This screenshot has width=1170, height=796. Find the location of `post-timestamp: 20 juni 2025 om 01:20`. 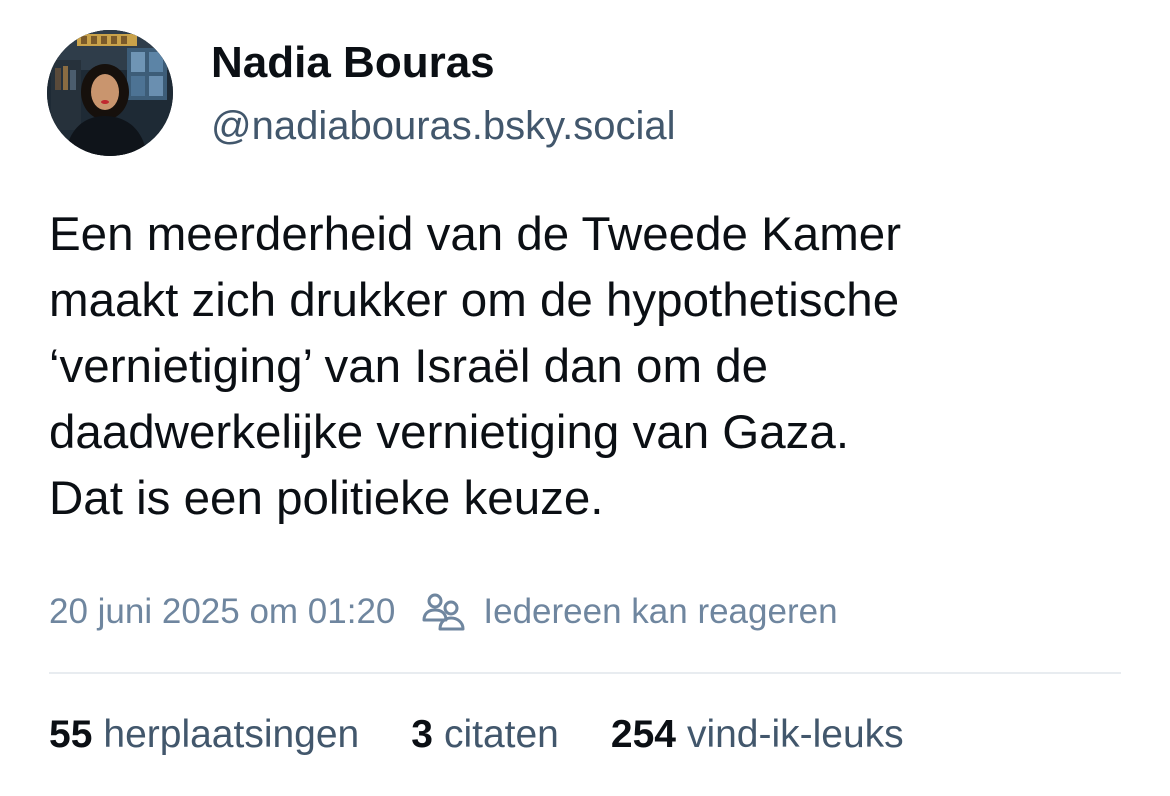

post-timestamp: 20 juni 2025 om 01:20 is located at coordinates (222, 612).